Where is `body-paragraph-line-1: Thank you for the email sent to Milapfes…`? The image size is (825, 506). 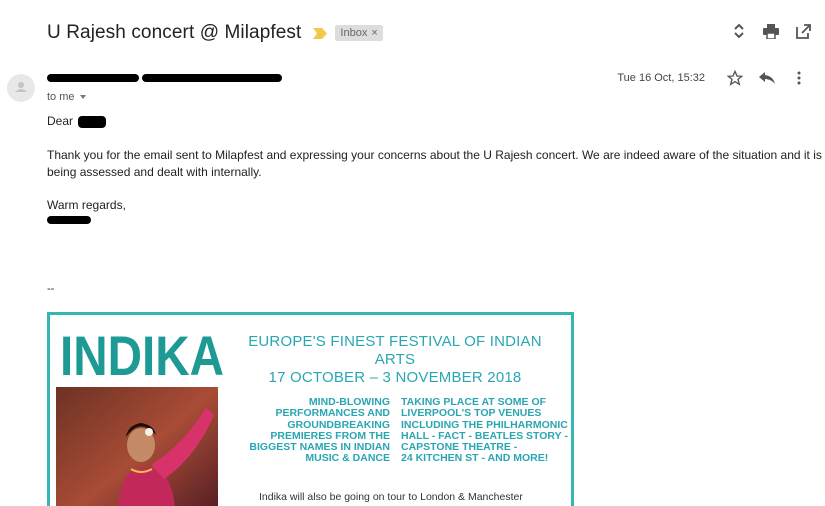 body-paragraph-line-1: Thank you for the email sent to Milapfes… is located at coordinates (434, 155).